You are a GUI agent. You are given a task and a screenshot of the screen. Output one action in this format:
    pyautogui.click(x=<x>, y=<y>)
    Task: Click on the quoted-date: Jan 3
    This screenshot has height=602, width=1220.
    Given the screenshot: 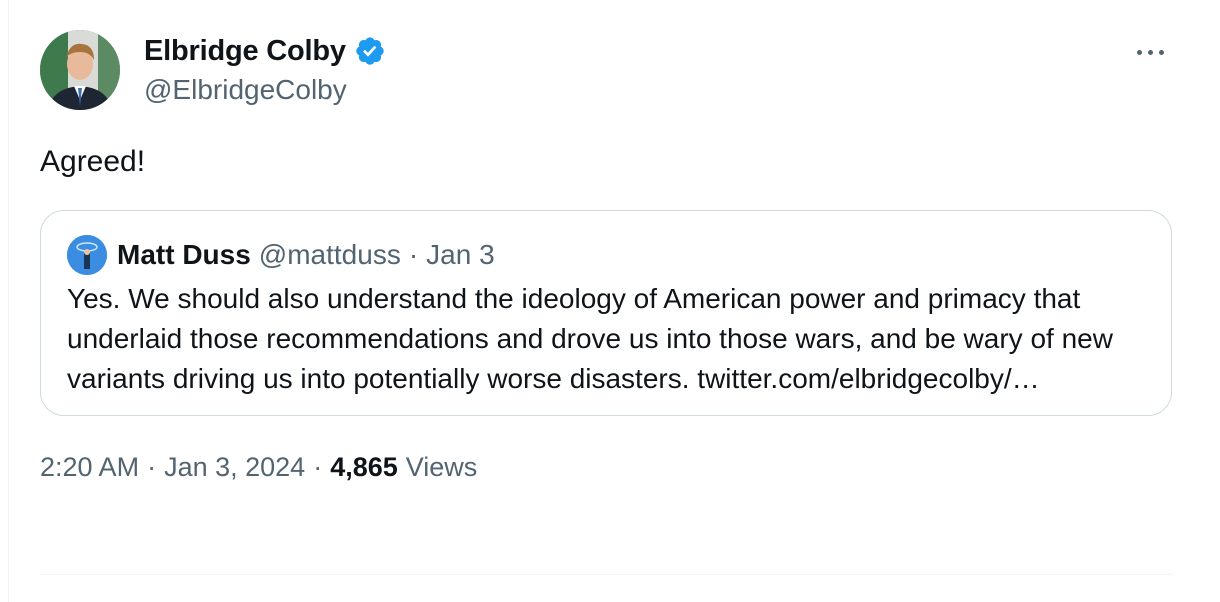 What is the action you would take?
    pyautogui.click(x=460, y=254)
    